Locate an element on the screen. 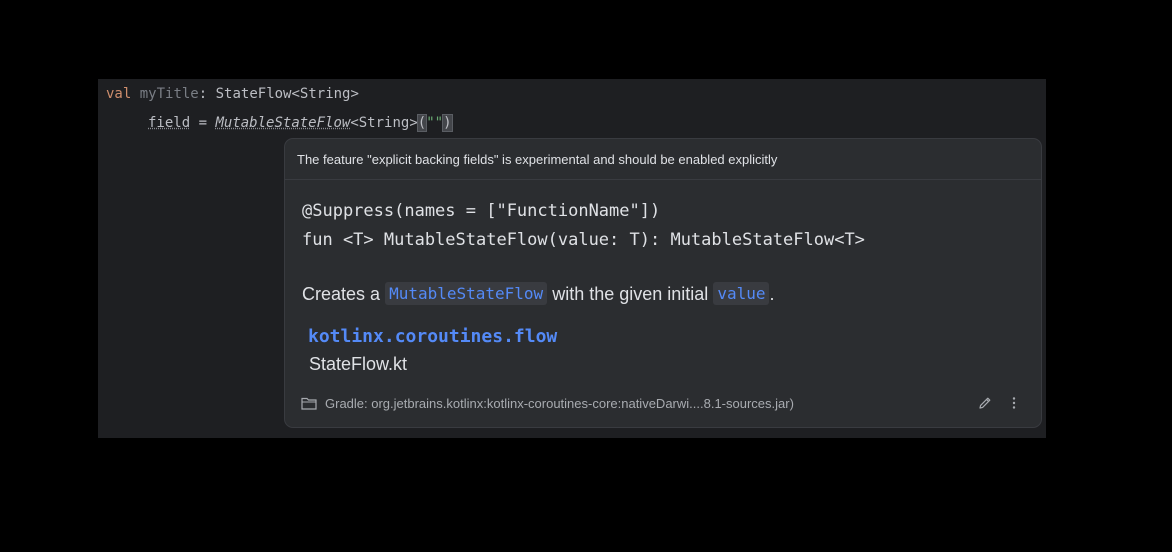 The width and height of the screenshot is (1172, 552). function-call: MutableStateFlow is located at coordinates (282, 123).